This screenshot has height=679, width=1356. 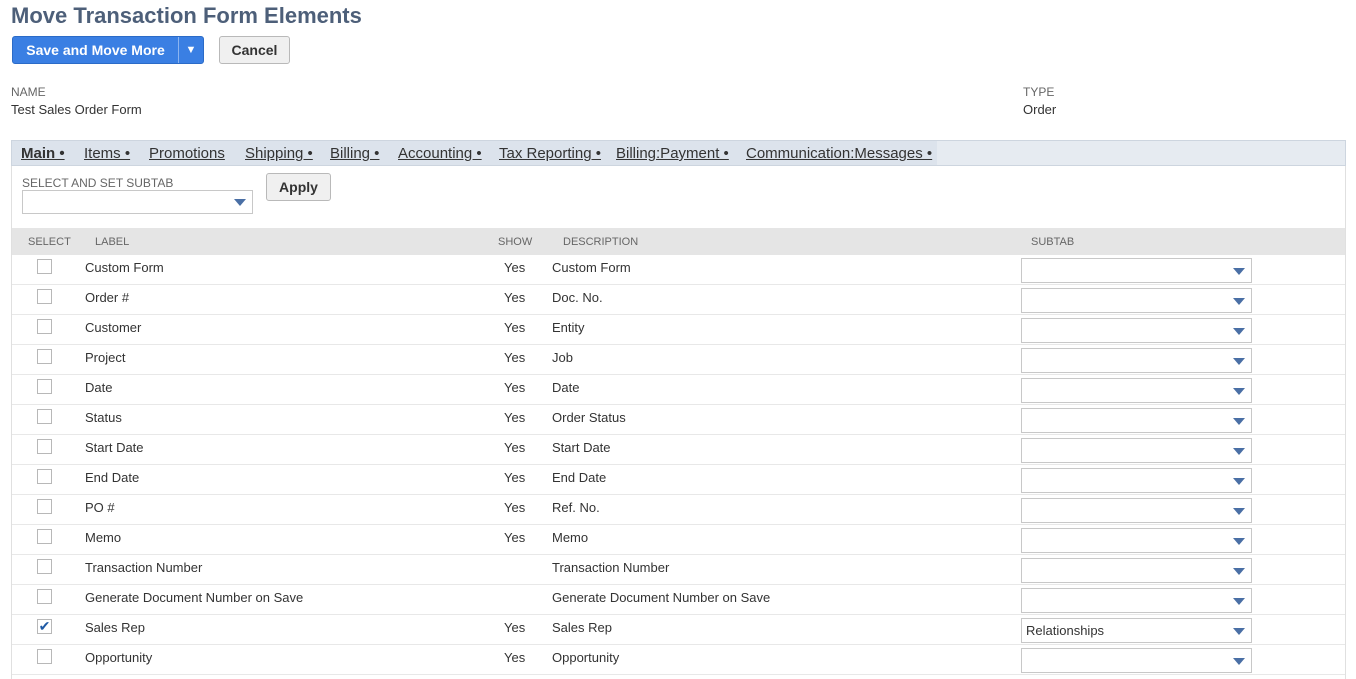 I want to click on row-label: Memo, so click(x=103, y=537).